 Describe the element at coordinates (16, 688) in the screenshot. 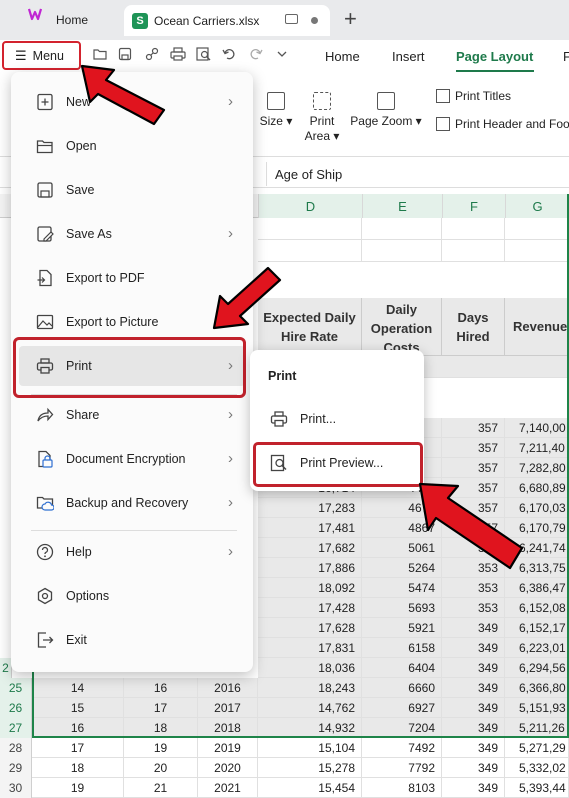

I see `row-number: 25` at that location.